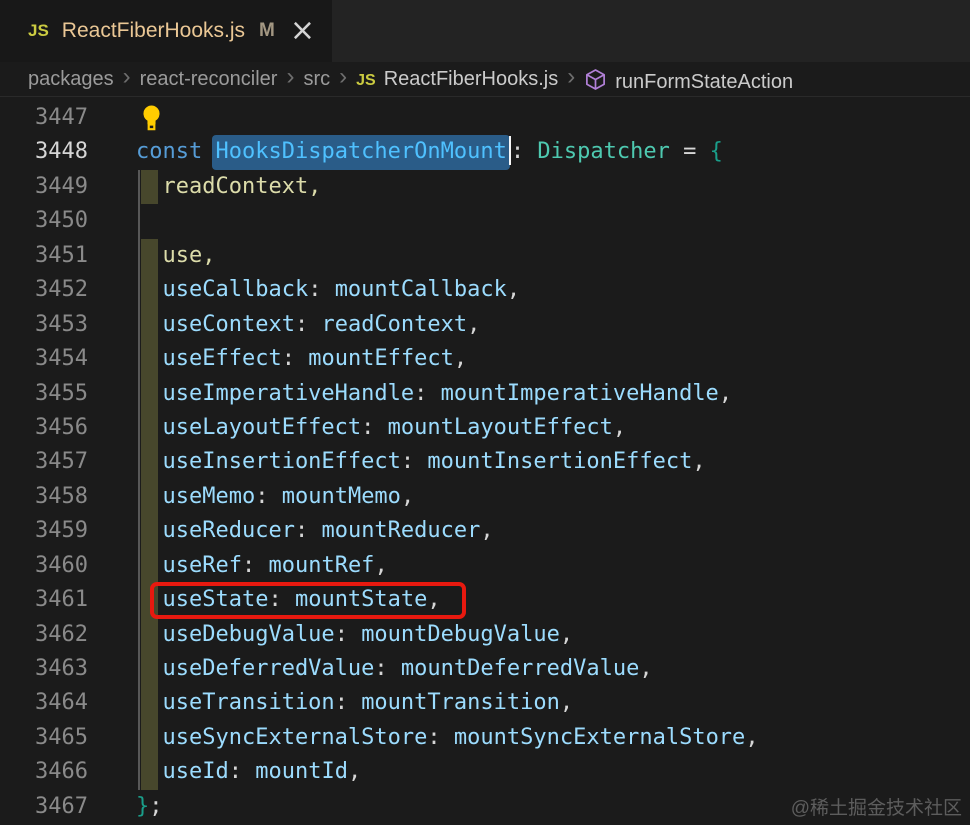 This screenshot has width=970, height=825. I want to click on breadcrumb-item-reactfiberhooks-js: JS ReactFiberHooks.js, so click(457, 79).